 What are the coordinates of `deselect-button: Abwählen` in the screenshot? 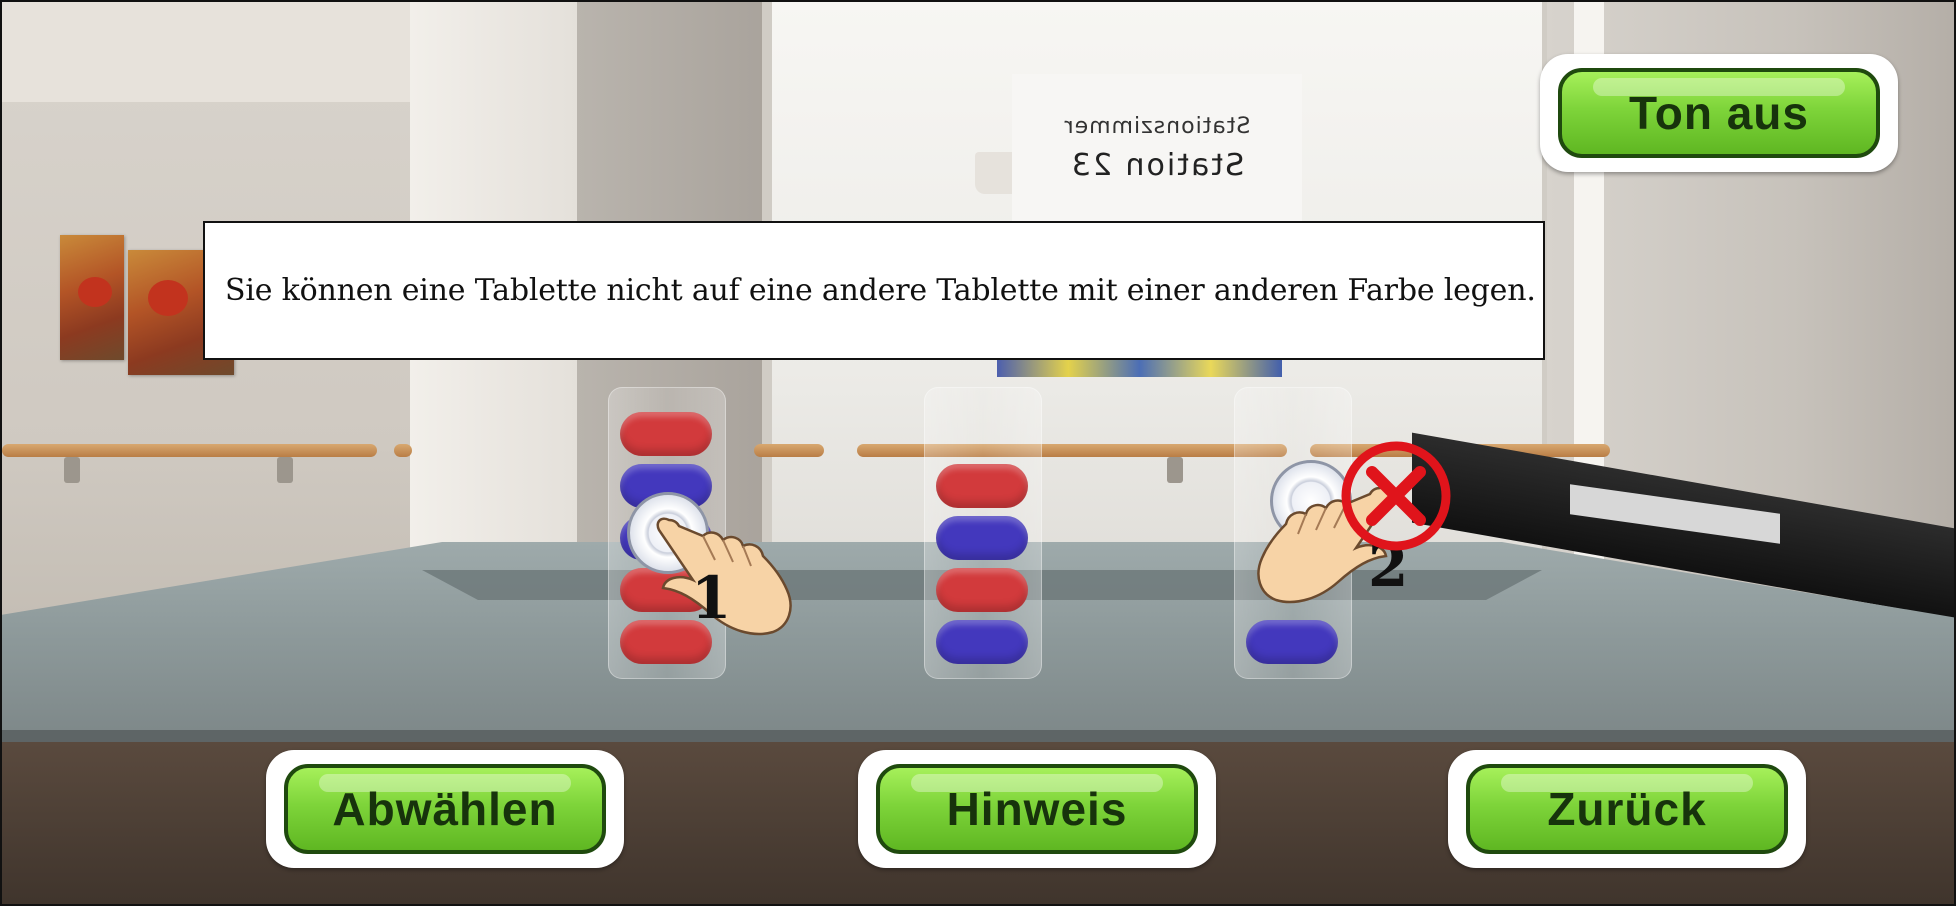 It's located at (445, 809).